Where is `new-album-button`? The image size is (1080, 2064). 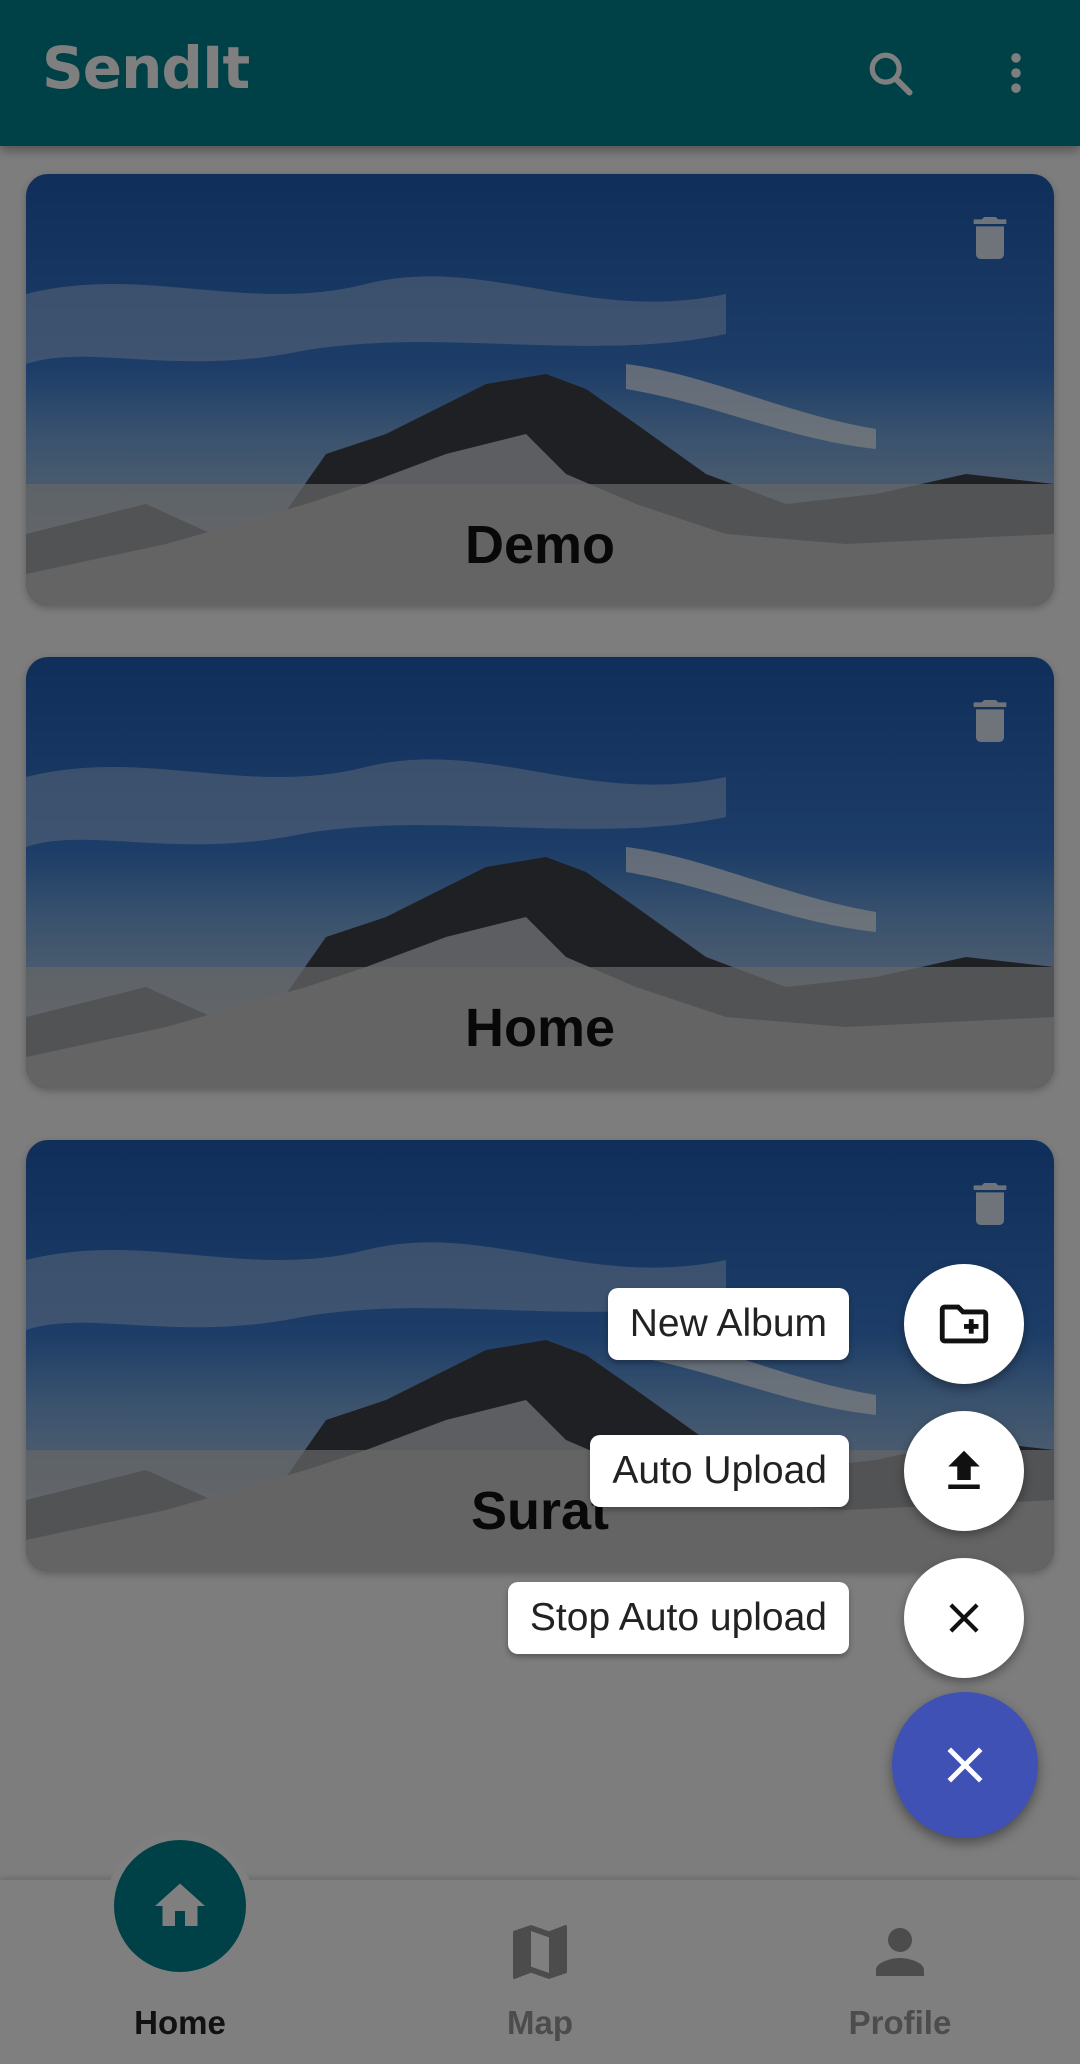 new-album-button is located at coordinates (964, 1324).